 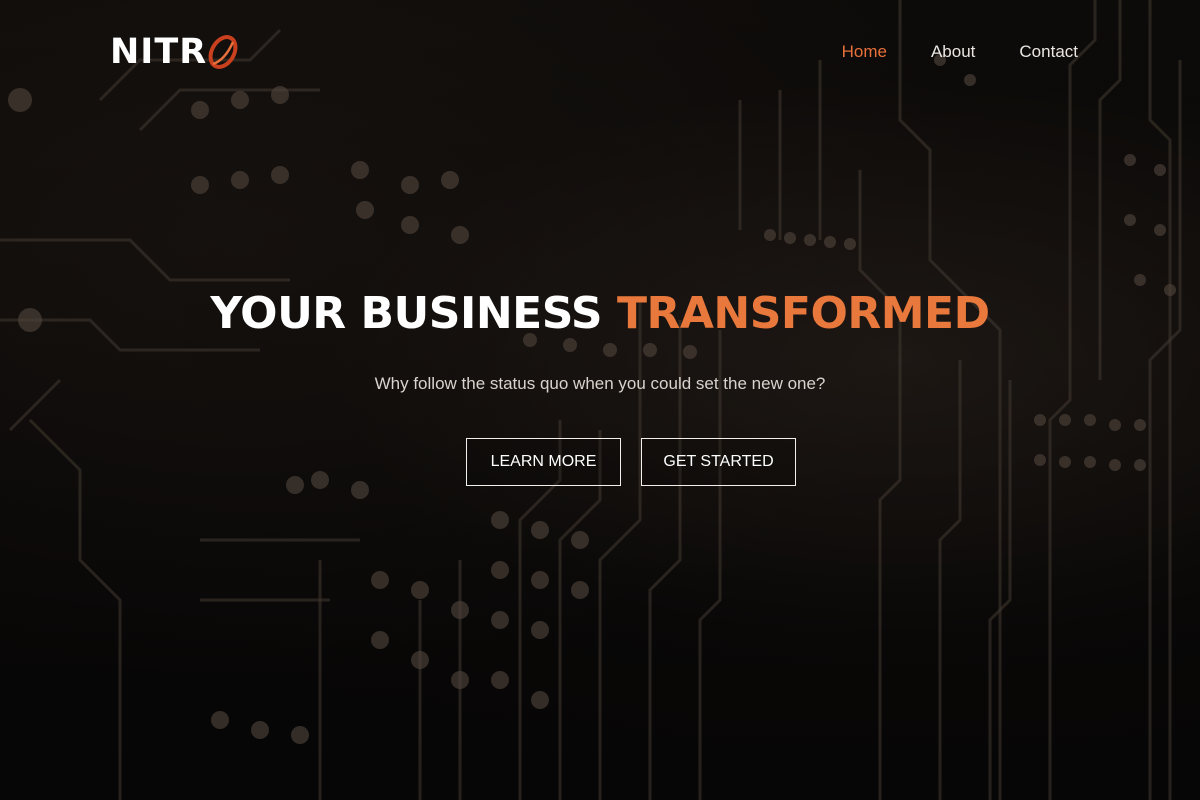 I want to click on logo-ring-icon, so click(x=223, y=52).